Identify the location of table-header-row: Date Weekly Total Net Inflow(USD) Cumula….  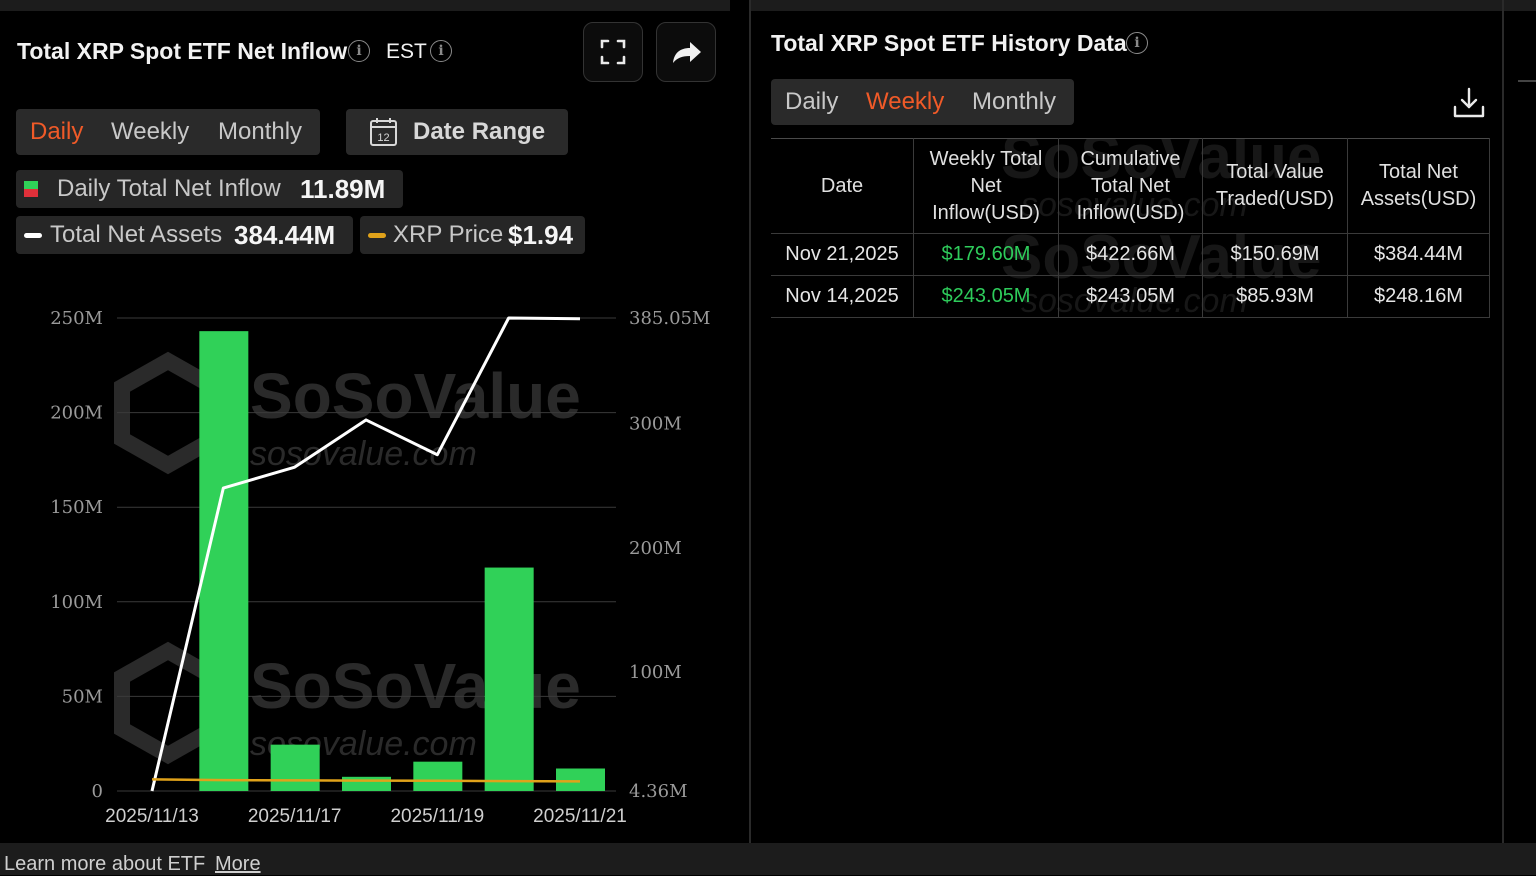
(1130, 186).